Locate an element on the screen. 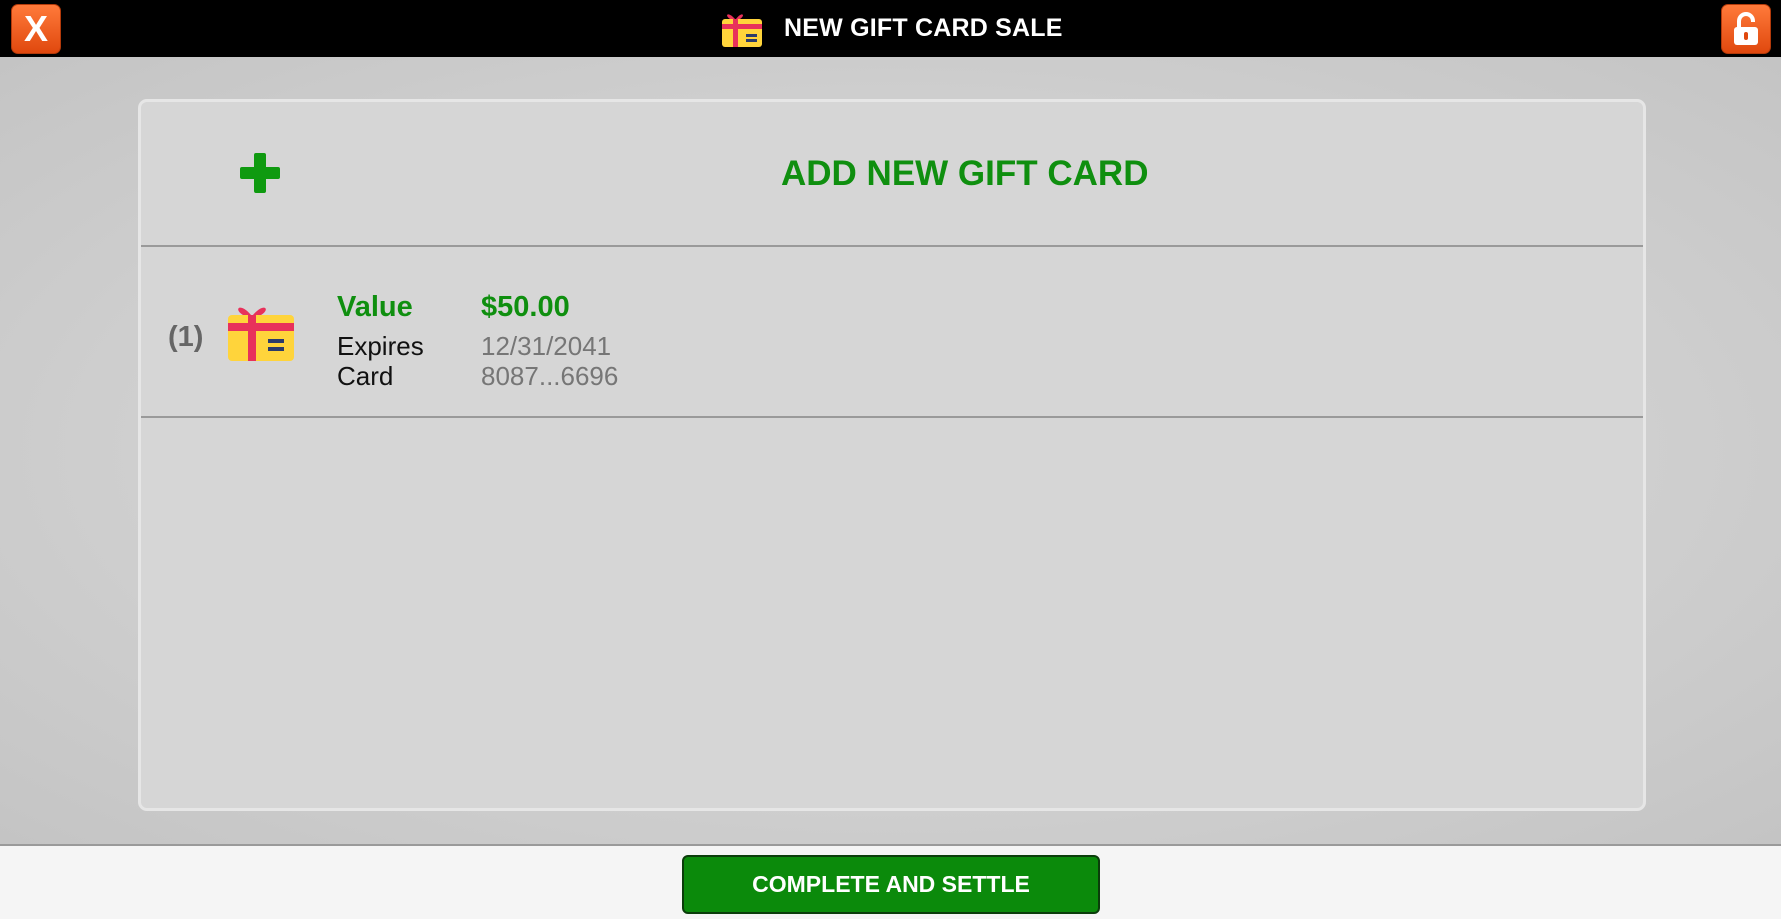 This screenshot has width=1781, height=919. value-amount: $50.00 is located at coordinates (525, 307).